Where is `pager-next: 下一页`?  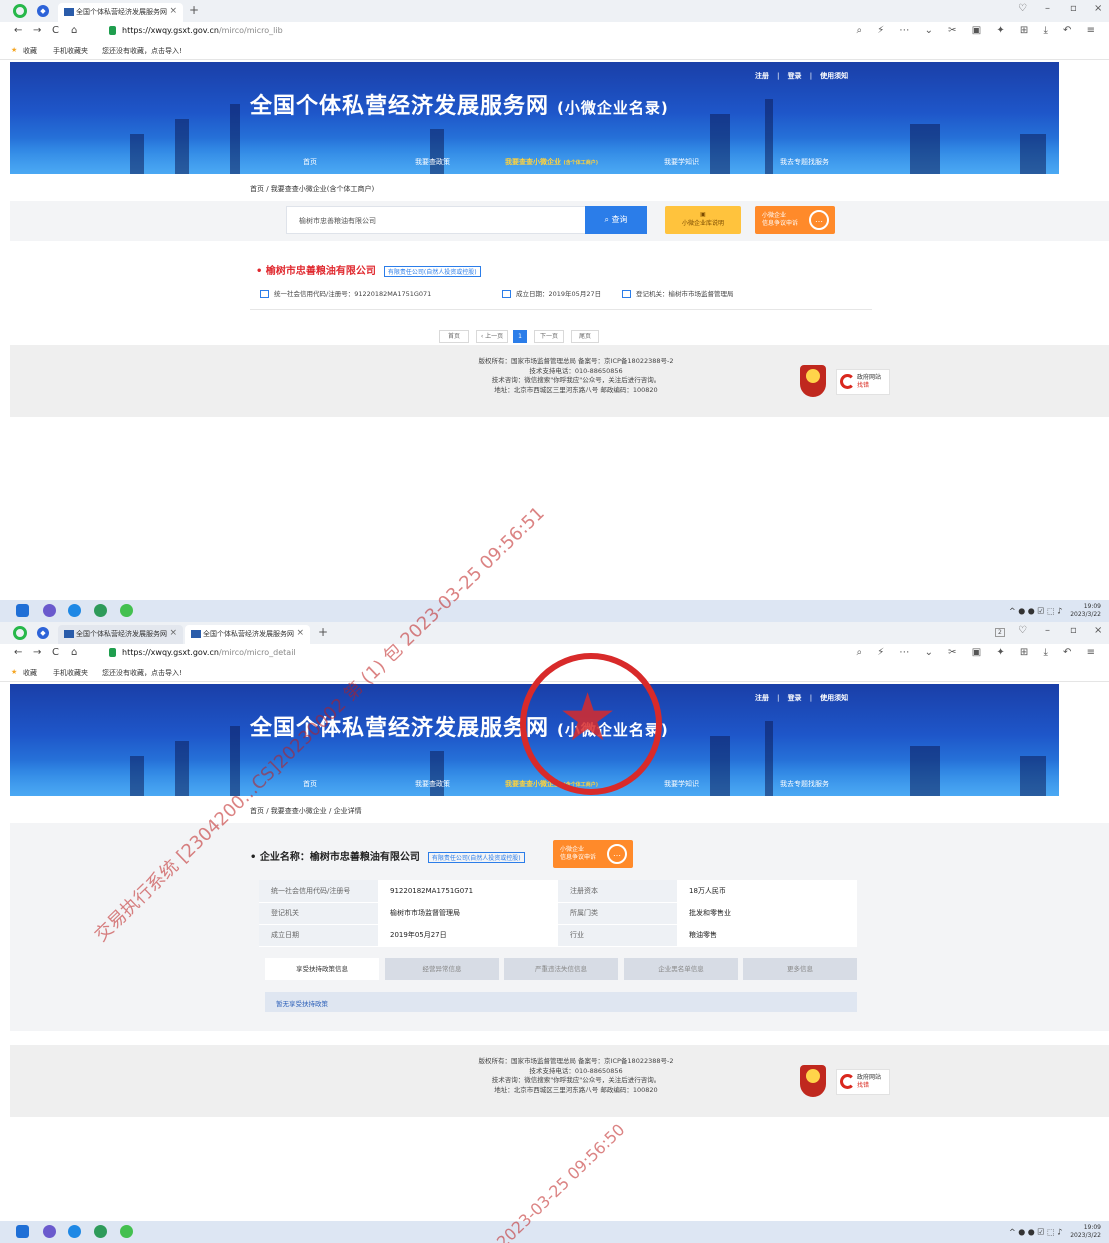
pager-next: 下一页 is located at coordinates (549, 336).